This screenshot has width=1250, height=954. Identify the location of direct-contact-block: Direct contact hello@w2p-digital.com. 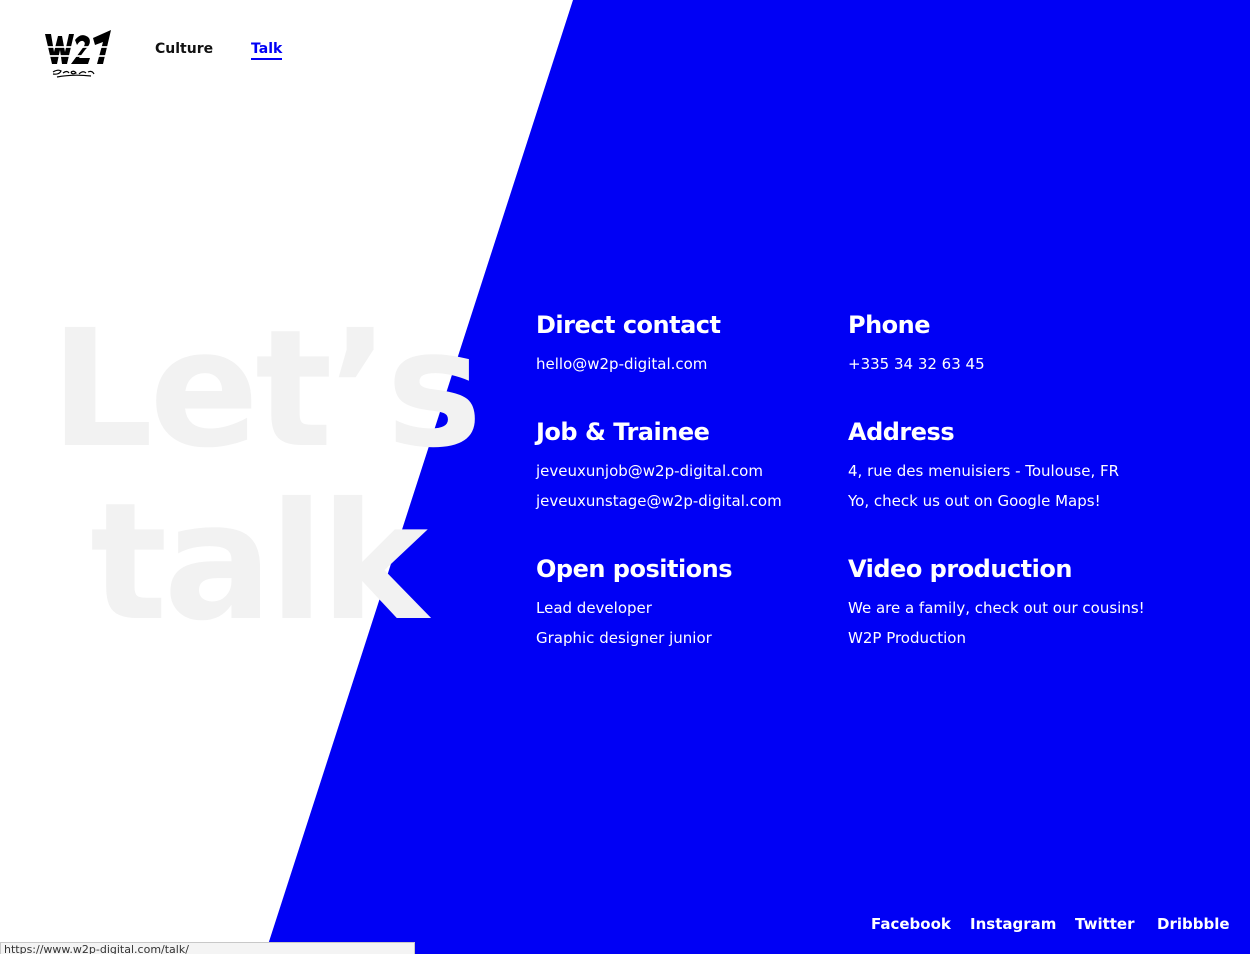
(691, 343).